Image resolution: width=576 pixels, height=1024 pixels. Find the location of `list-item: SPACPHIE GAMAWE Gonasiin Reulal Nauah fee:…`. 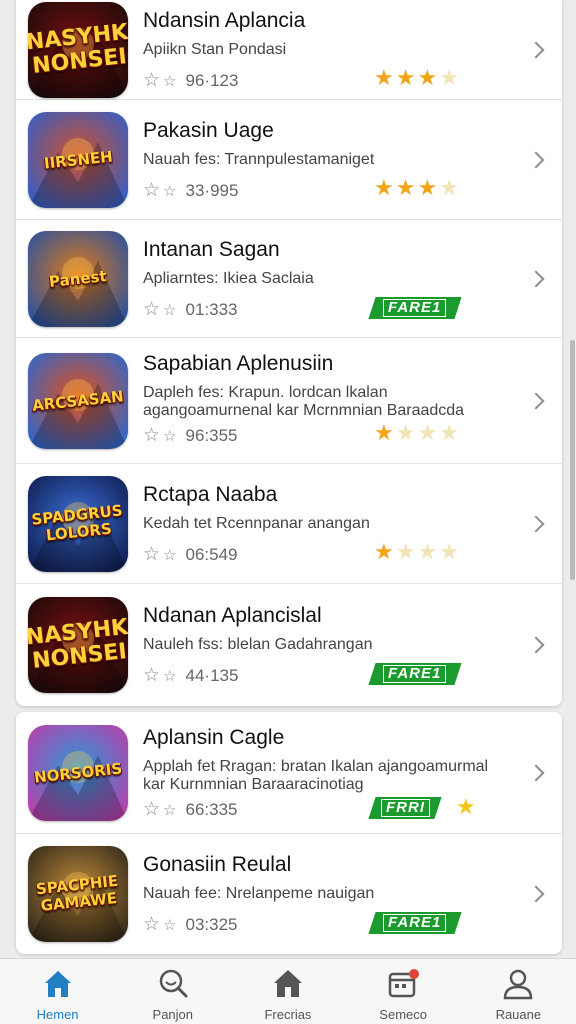

list-item: SPACPHIE GAMAWE Gonasiin Reulal Nauah fee:… is located at coordinates (289, 894).